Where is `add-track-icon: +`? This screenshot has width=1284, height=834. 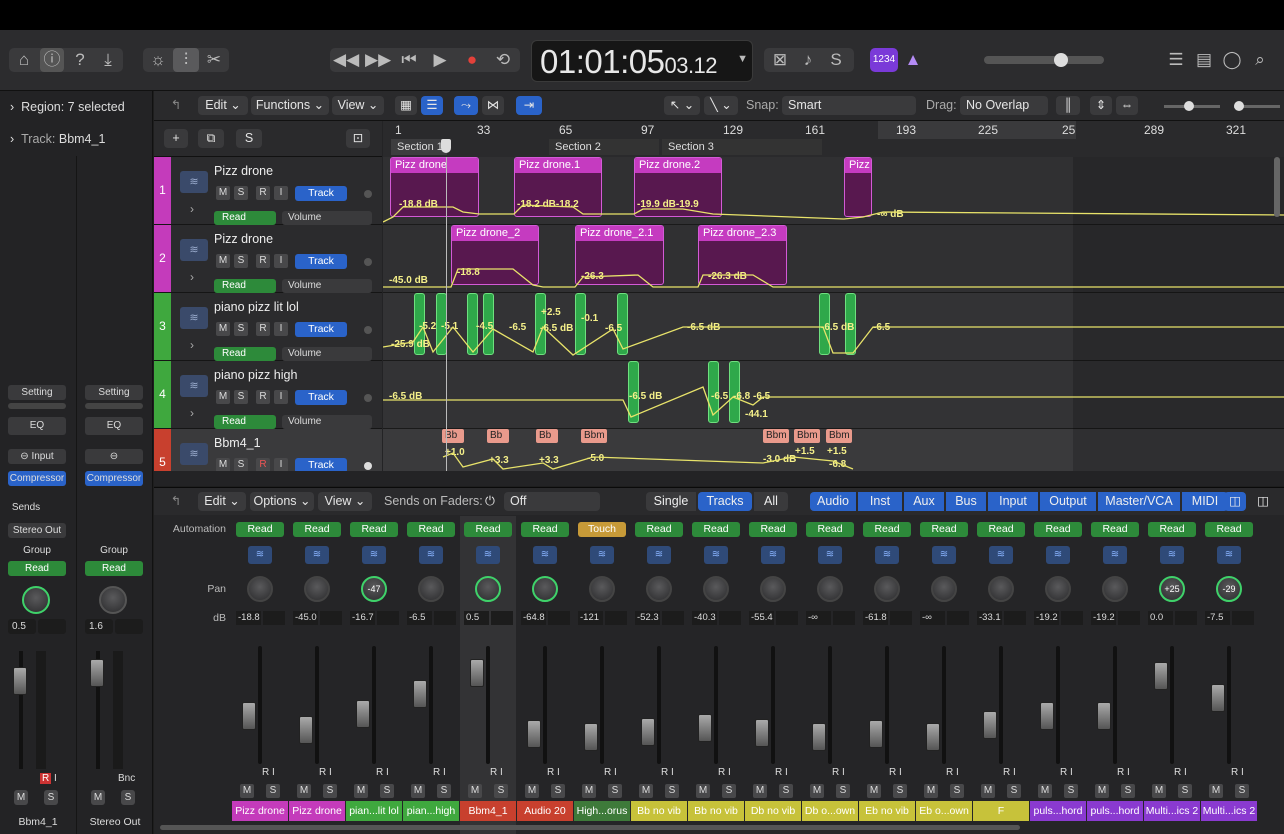
add-track-icon: + is located at coordinates (176, 138).